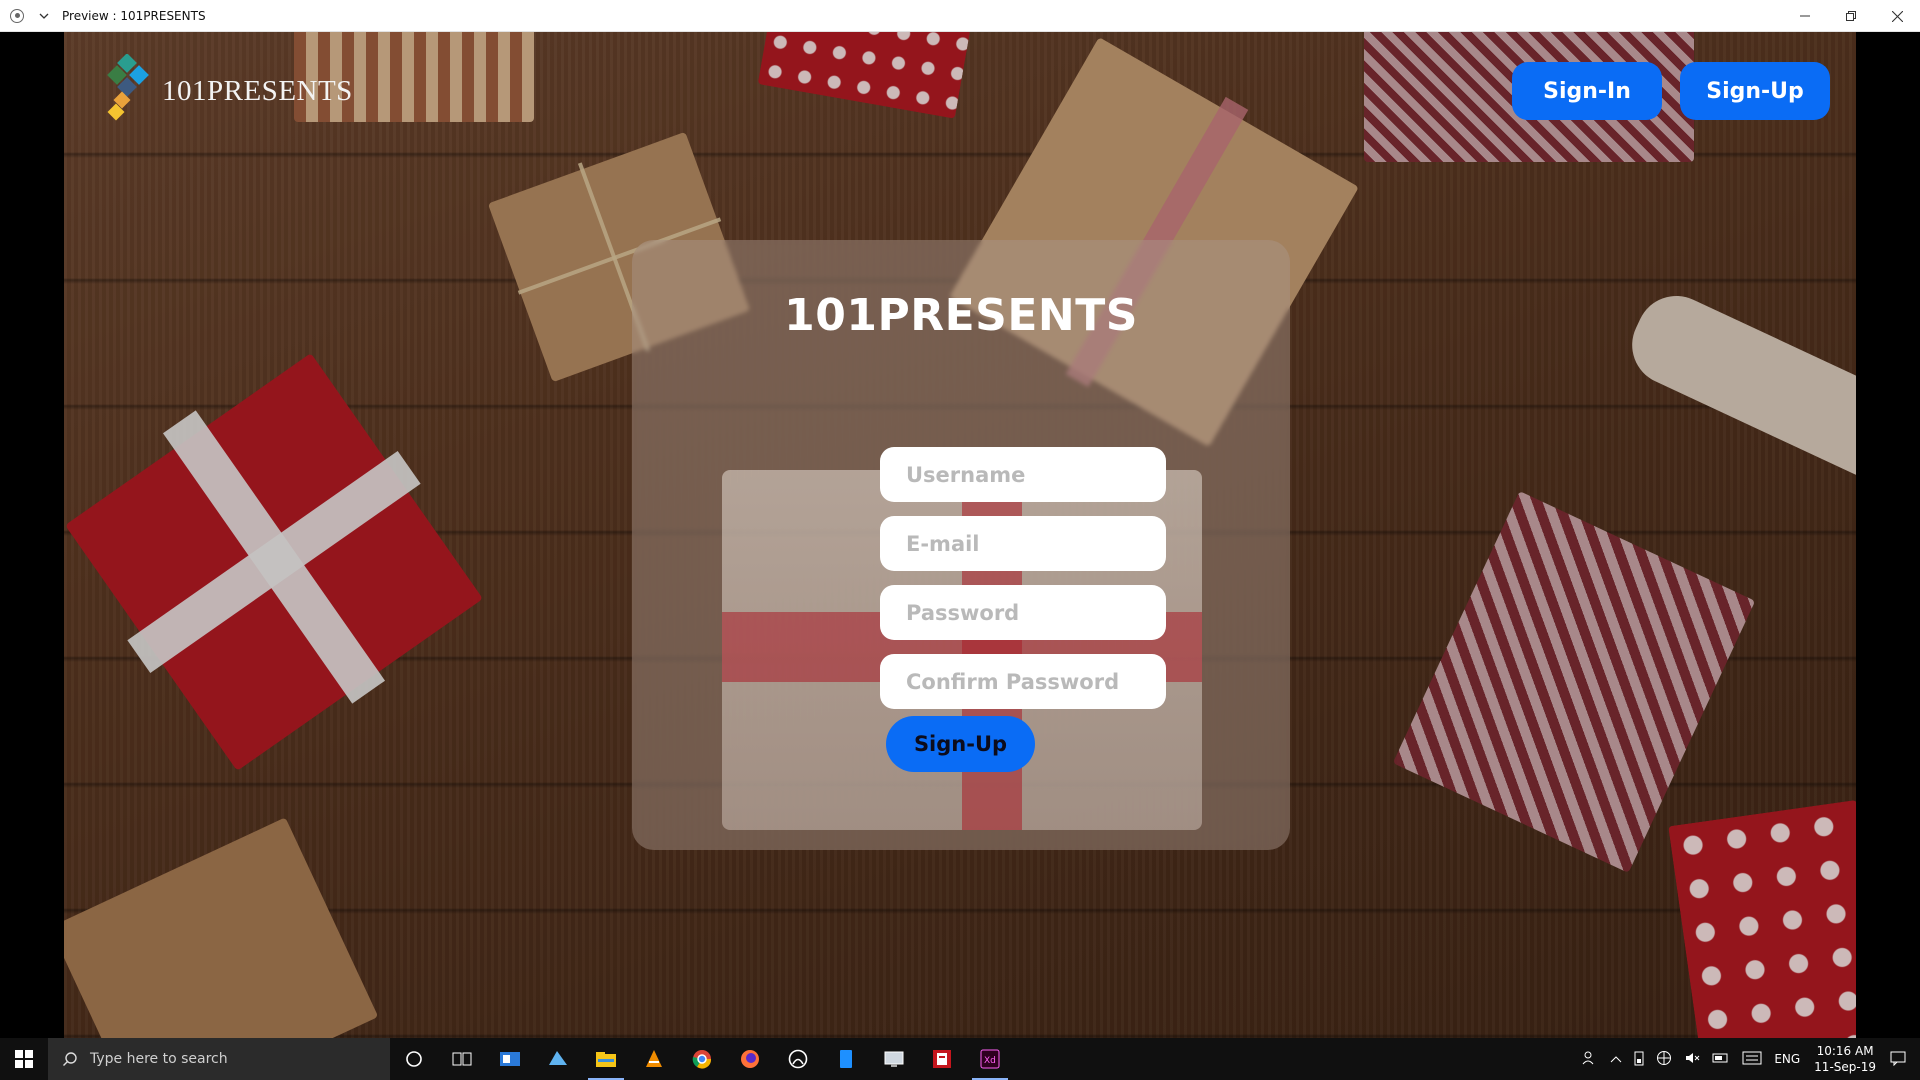 Image resolution: width=1920 pixels, height=1080 pixels. Describe the element at coordinates (132, 88) in the screenshot. I see `logo-icon` at that location.